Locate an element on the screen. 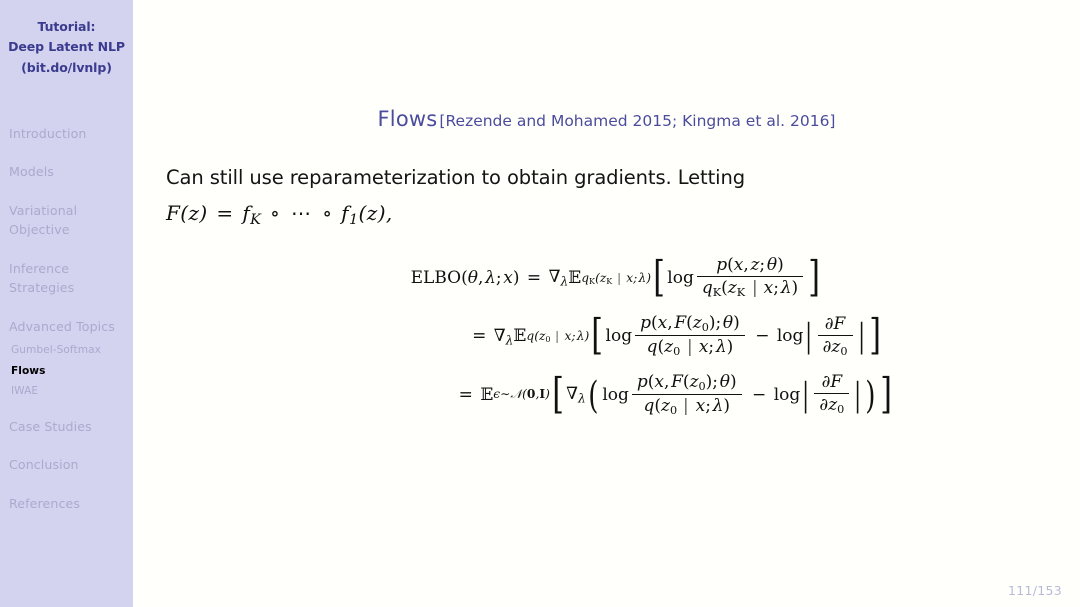 The width and height of the screenshot is (1080, 607). fraction-numerator-2: p(x, F(z0); θ) is located at coordinates (690, 324).